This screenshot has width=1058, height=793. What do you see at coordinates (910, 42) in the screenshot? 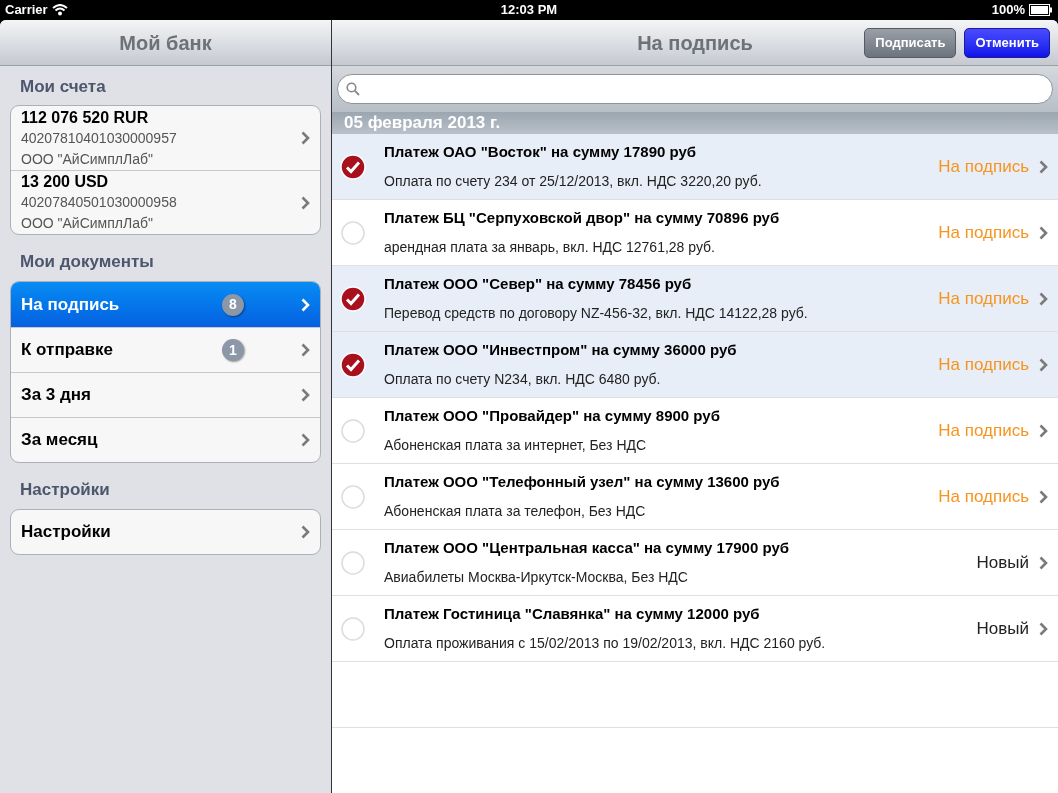
I see `sign-button: Подписать` at bounding box center [910, 42].